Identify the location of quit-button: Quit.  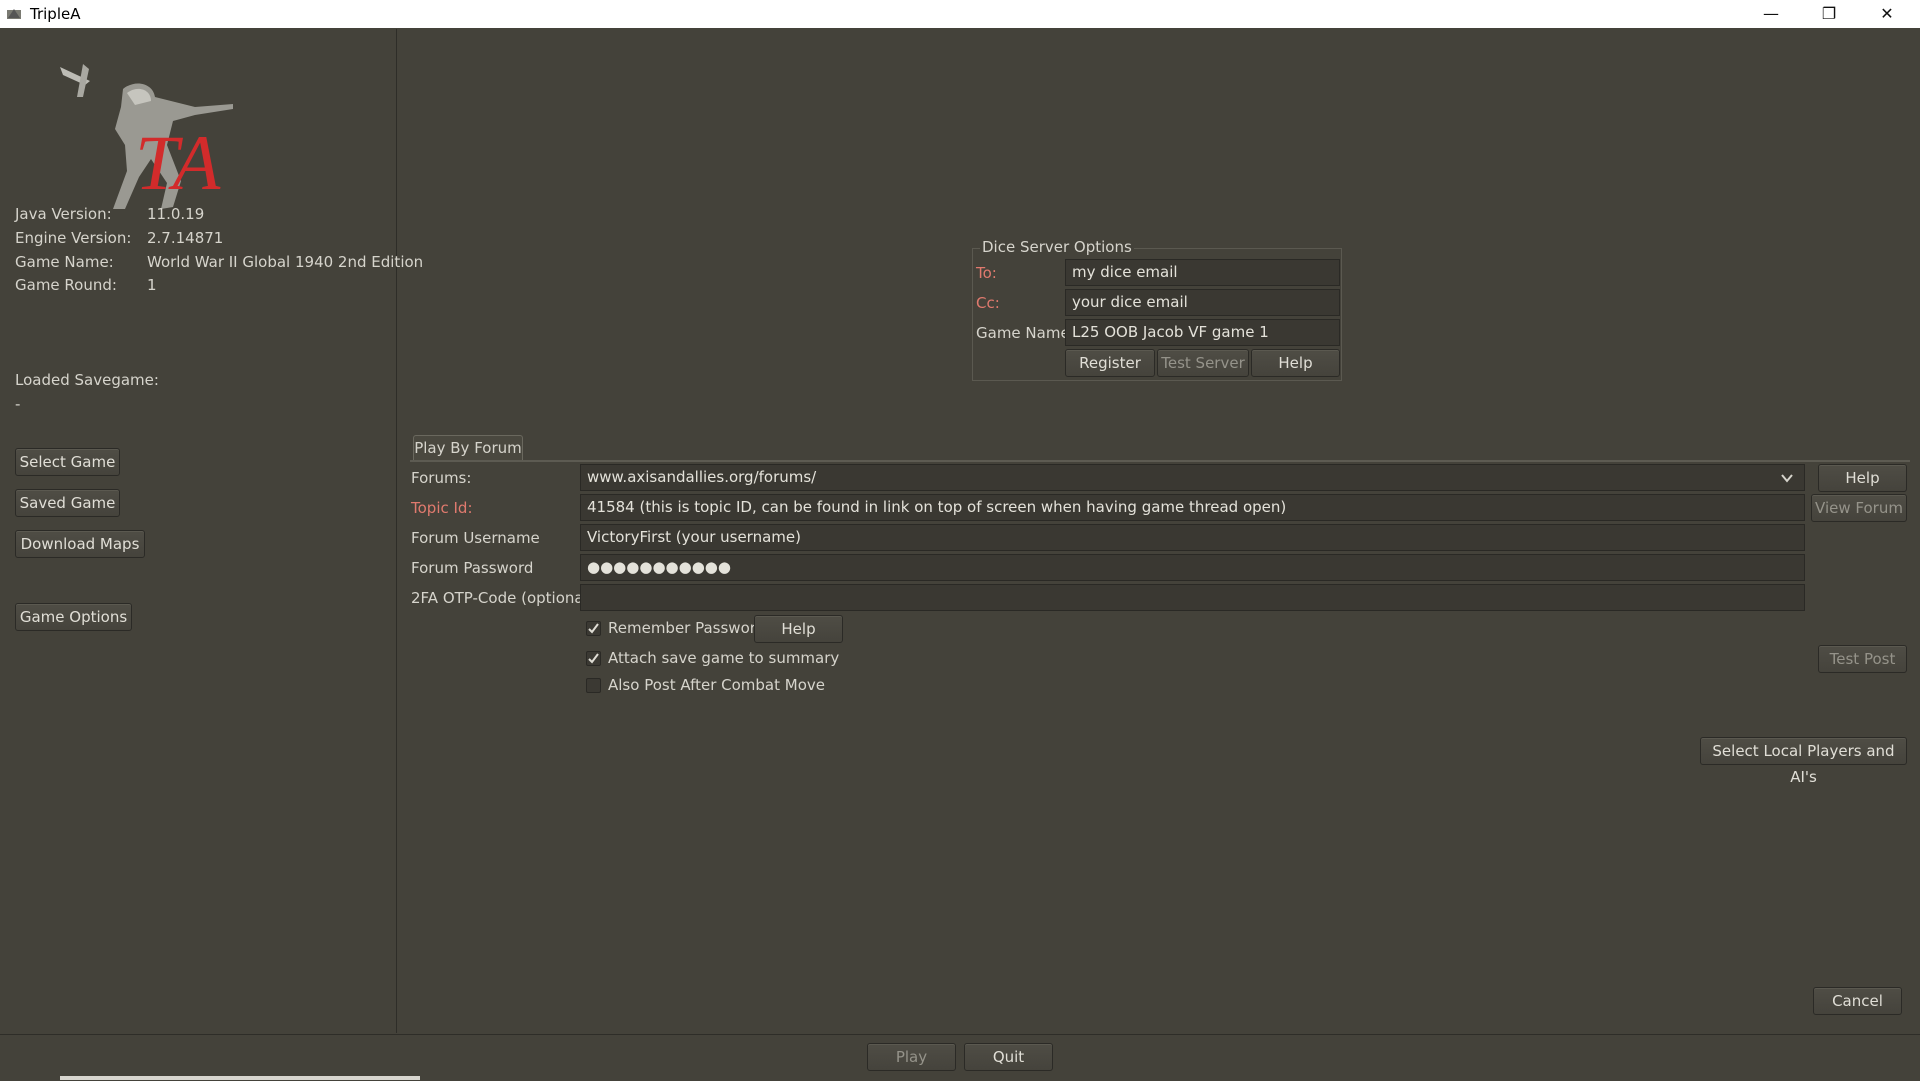
(1008, 1057).